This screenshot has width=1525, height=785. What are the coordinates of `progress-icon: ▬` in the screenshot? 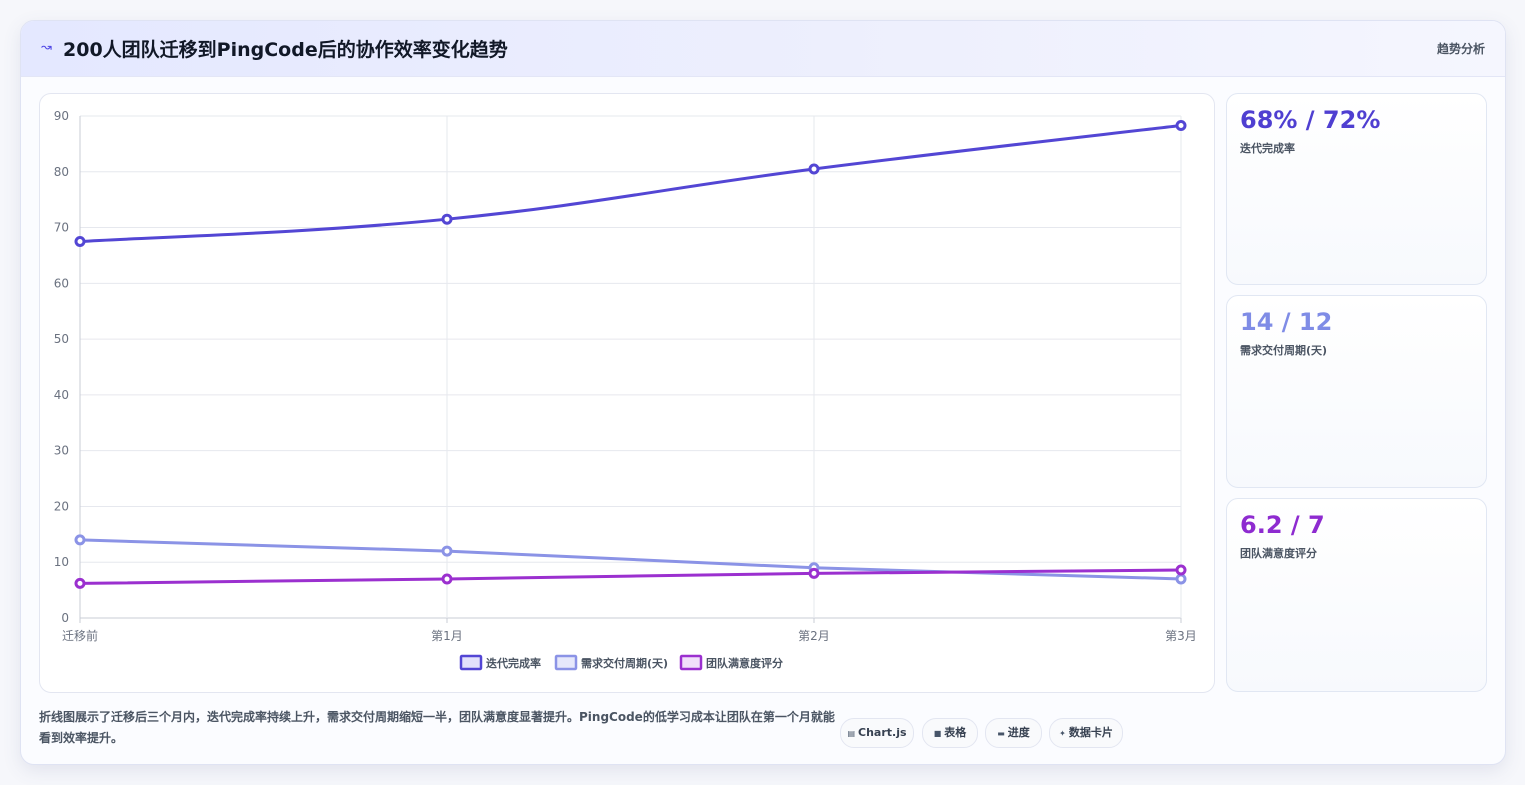 It's located at (1001, 733).